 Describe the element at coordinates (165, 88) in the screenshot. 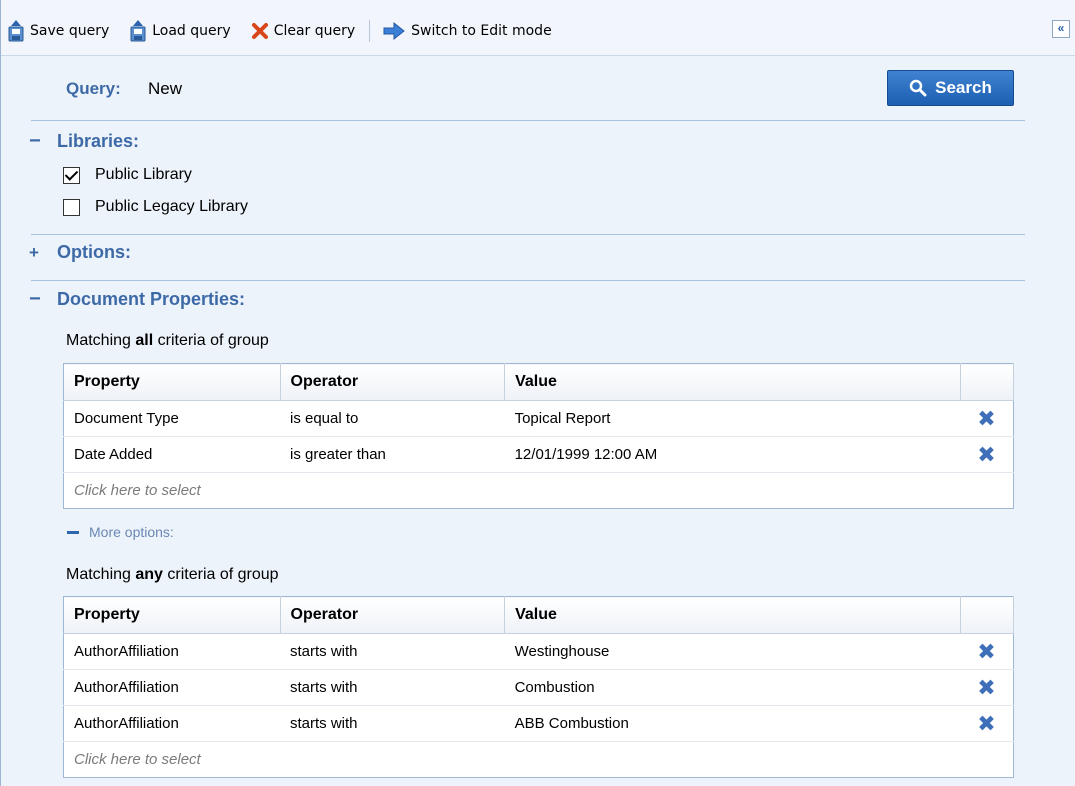

I see `query-name: New` at that location.